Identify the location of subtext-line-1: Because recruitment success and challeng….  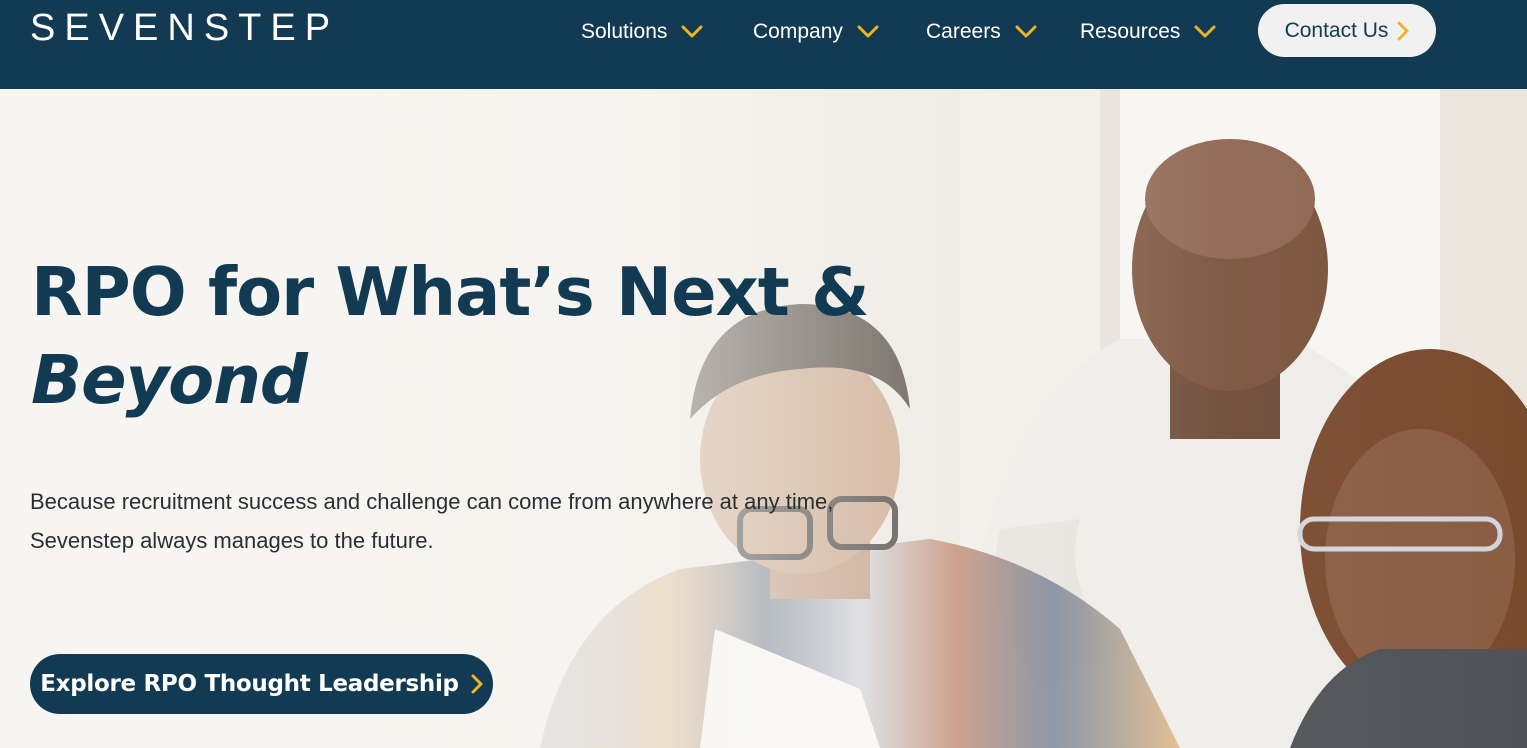
(432, 501).